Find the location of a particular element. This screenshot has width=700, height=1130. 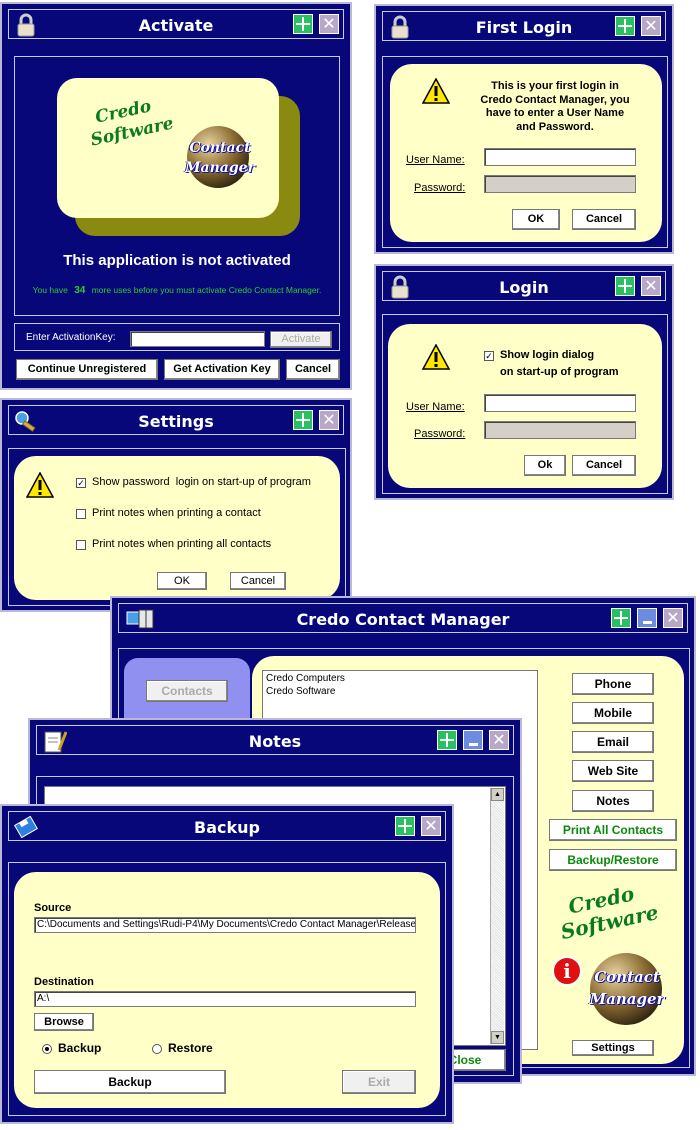

manager-title: Credo Contact Manager is located at coordinates (403, 619).